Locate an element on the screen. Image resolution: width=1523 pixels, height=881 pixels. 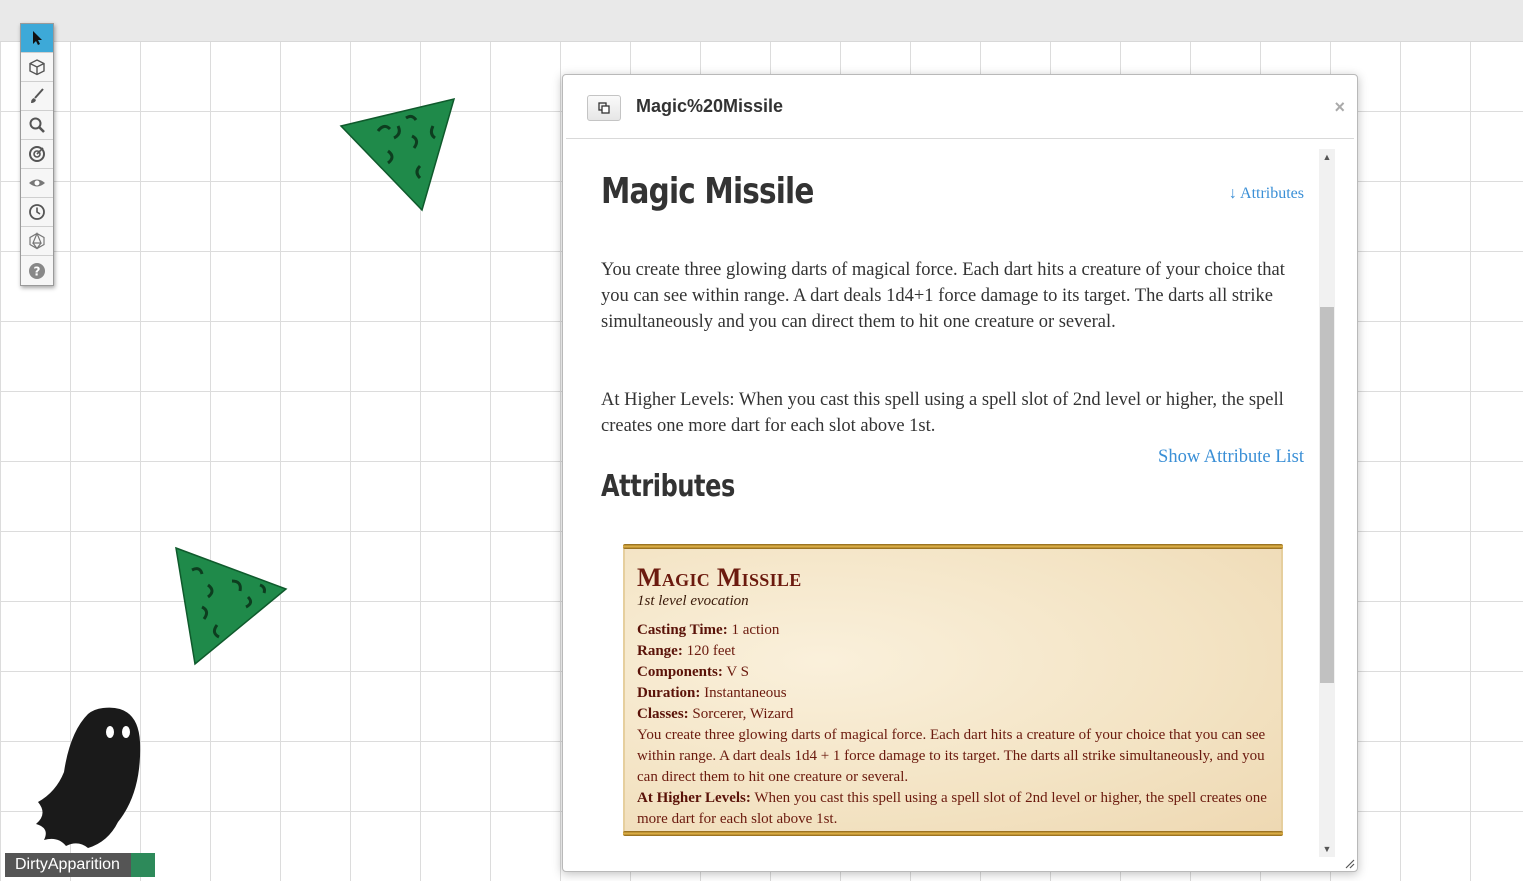
scroll-down-arrow-icon: ▼ is located at coordinates (1327, 849).